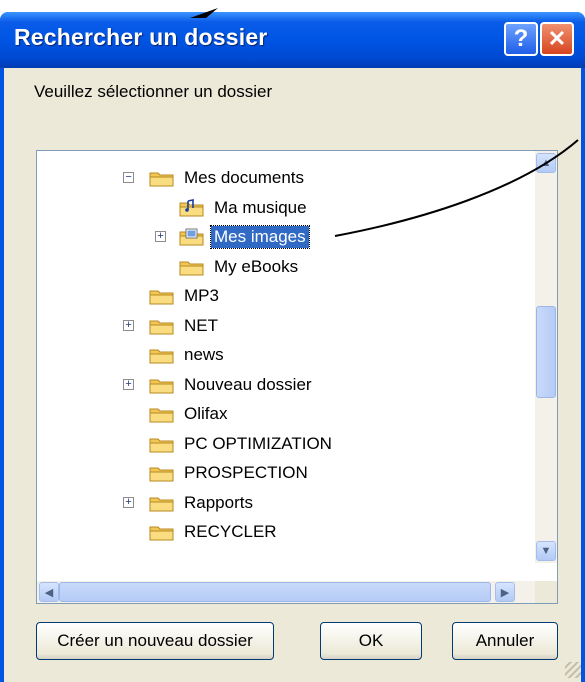 The height and width of the screenshot is (682, 585). I want to click on tree-item-label: PROSPECTION, so click(246, 472).